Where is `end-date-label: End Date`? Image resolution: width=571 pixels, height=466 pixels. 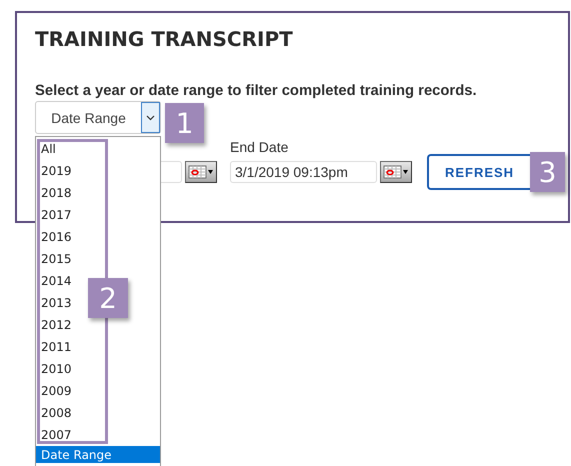 end-date-label: End Date is located at coordinates (260, 147).